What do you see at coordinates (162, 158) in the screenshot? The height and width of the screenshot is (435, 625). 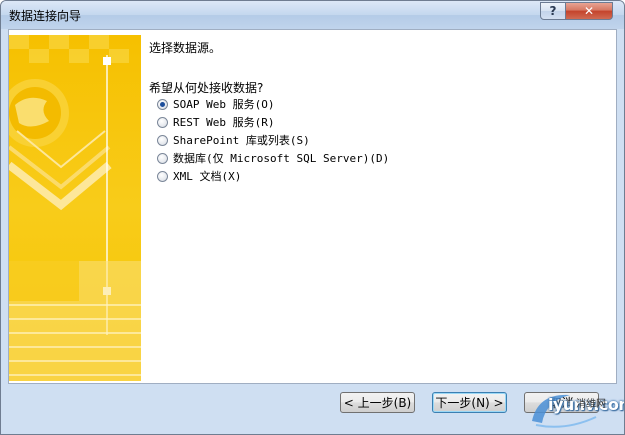 I see `radio-database` at bounding box center [162, 158].